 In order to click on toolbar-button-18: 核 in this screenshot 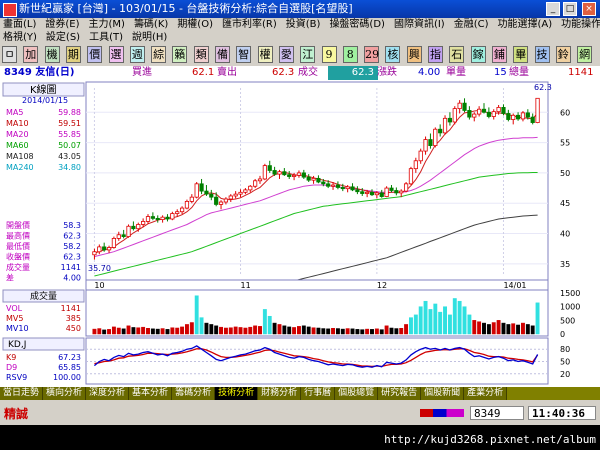, I will do `click(393, 54)`.